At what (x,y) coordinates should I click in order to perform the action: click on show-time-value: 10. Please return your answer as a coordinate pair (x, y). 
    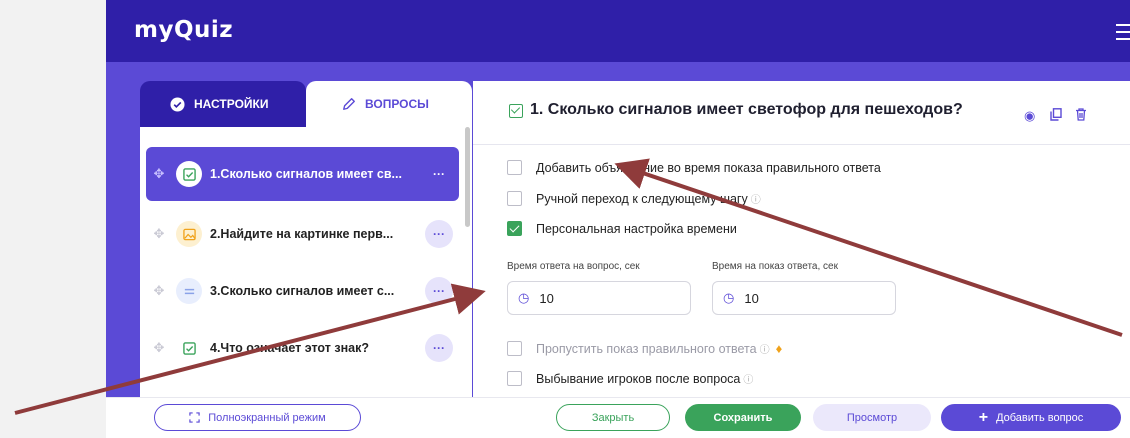
    Looking at the image, I should click on (751, 298).